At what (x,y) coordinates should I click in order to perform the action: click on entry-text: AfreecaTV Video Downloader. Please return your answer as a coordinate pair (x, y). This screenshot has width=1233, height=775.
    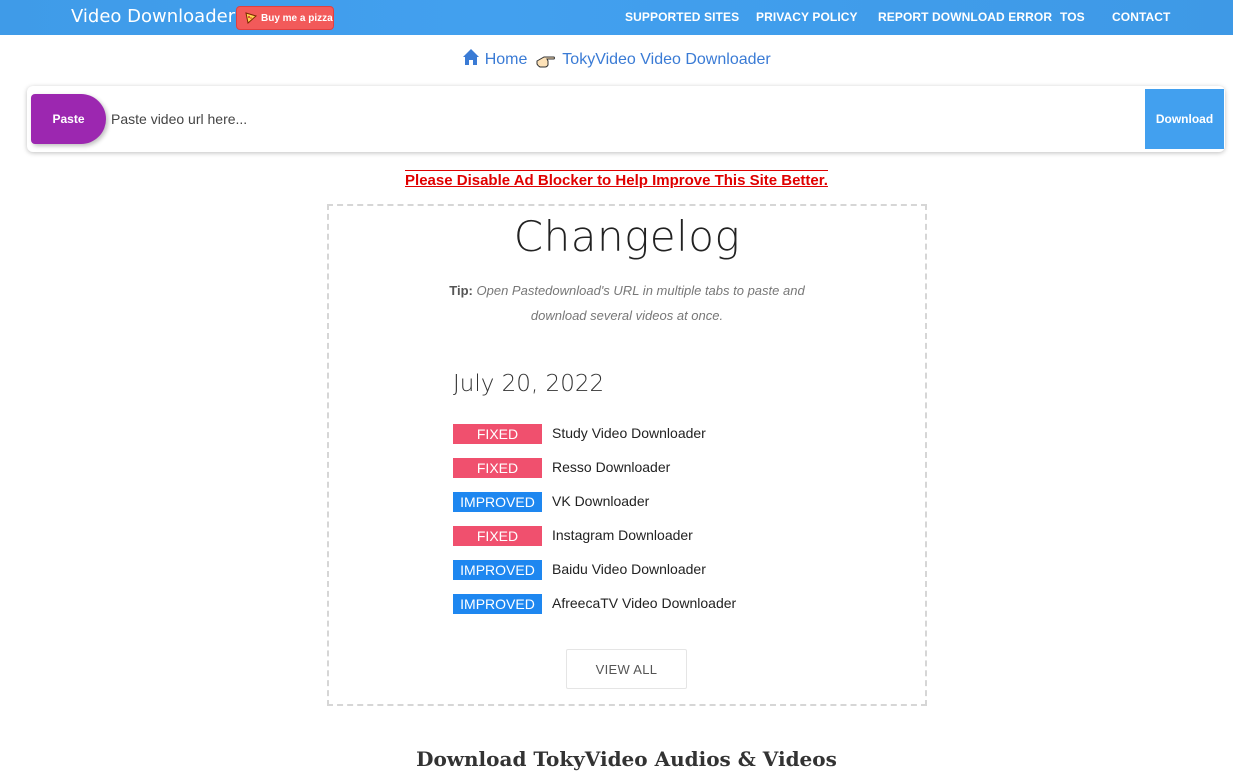
    Looking at the image, I should click on (644, 603).